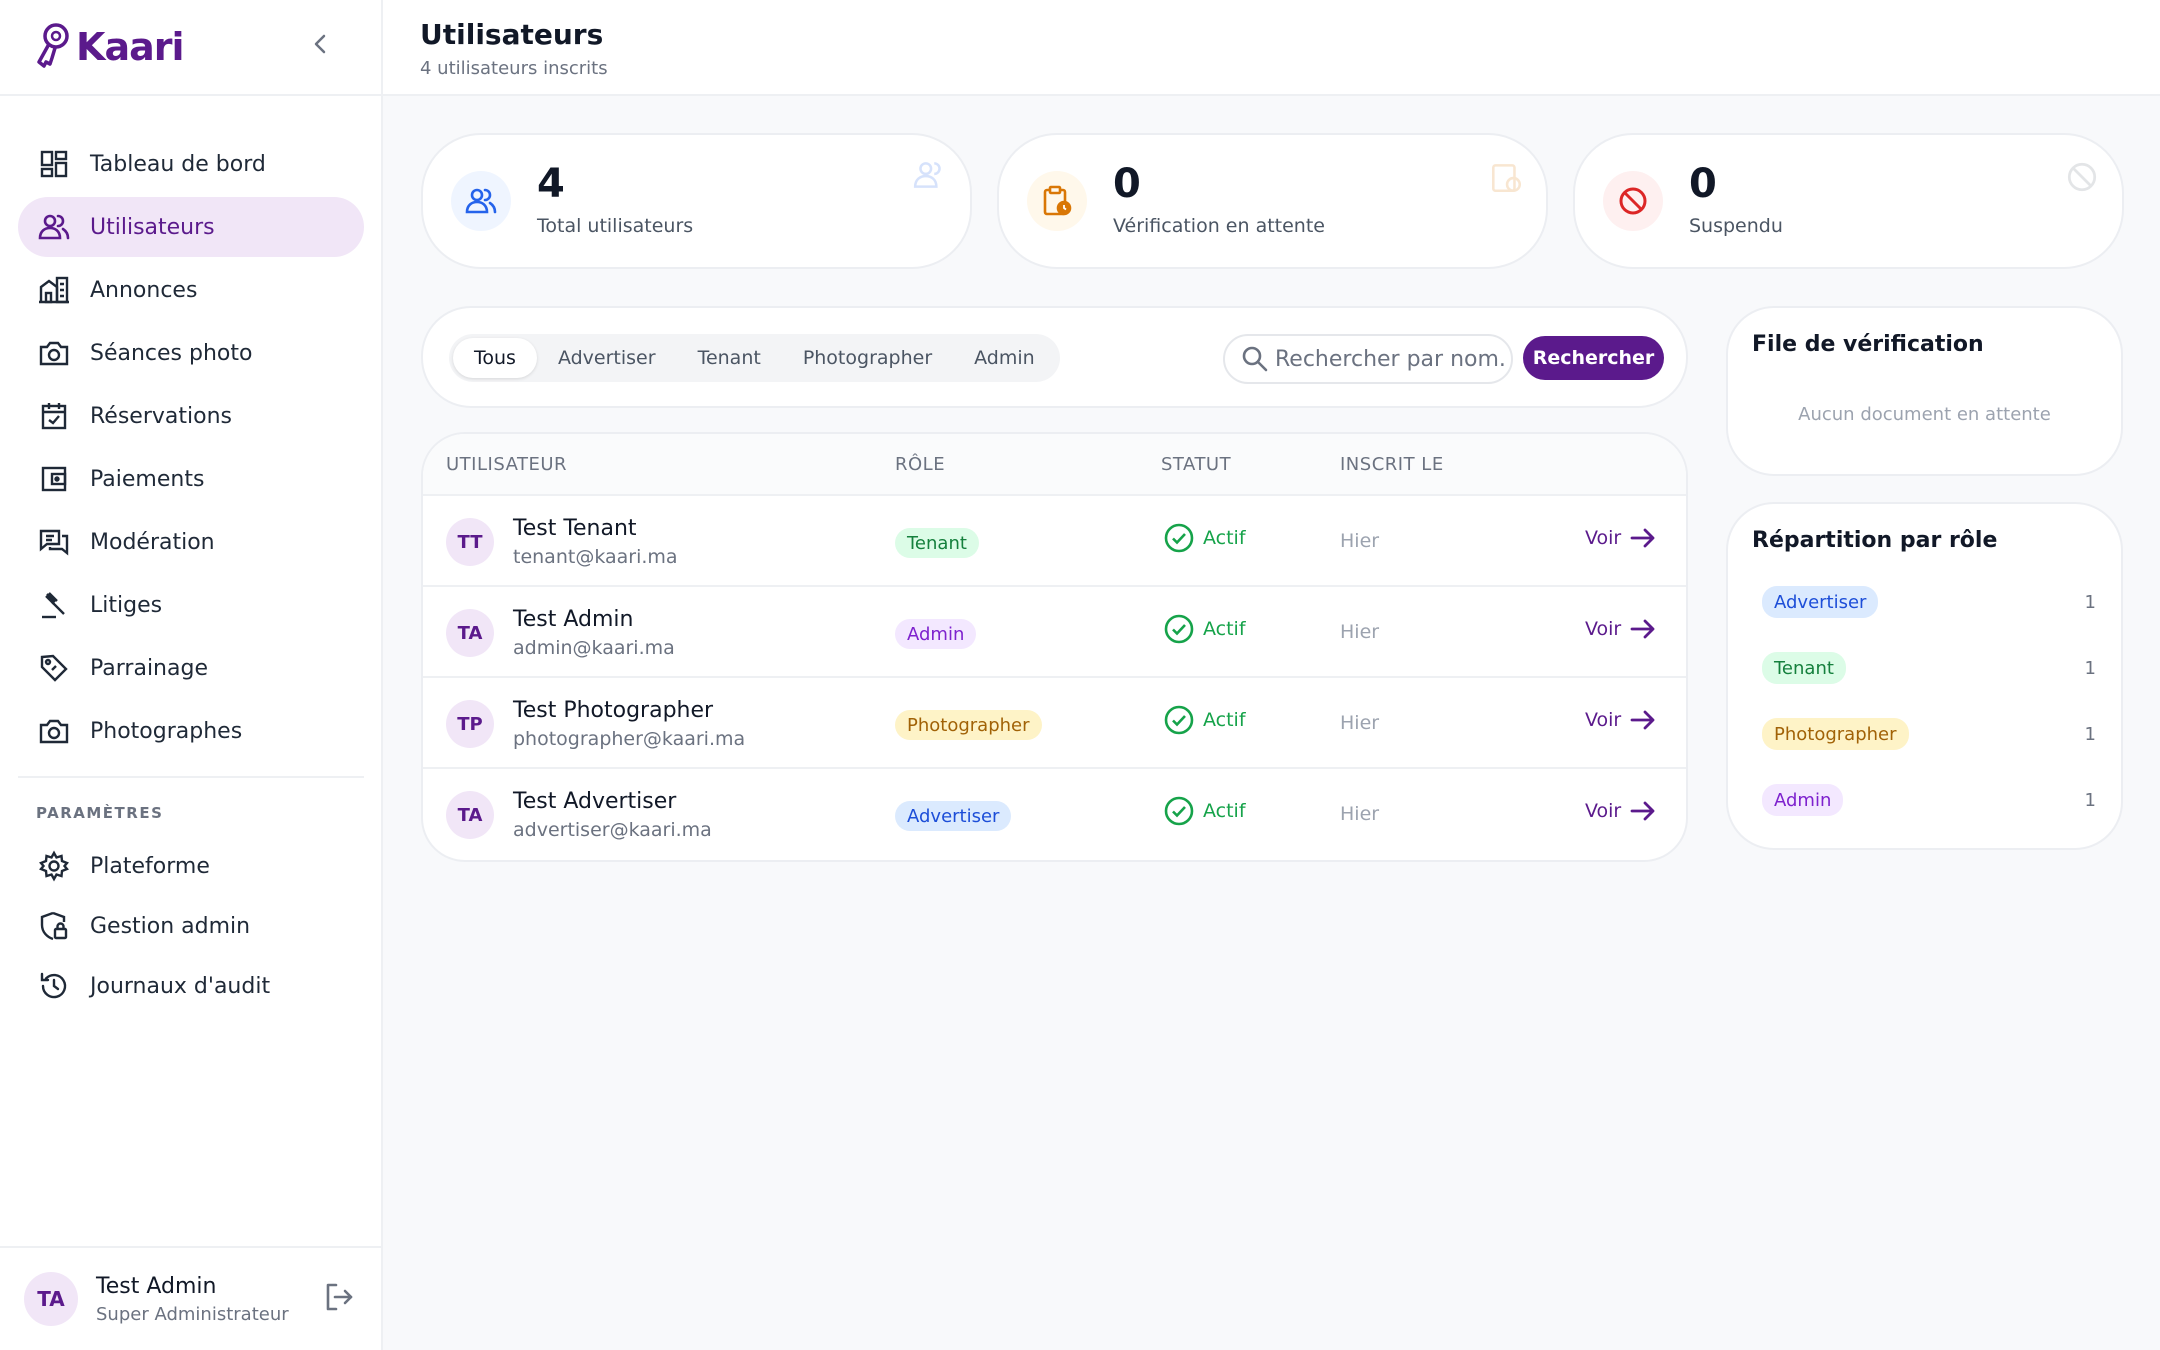 The width and height of the screenshot is (2160, 1350). Describe the element at coordinates (729, 358) in the screenshot. I see `tab-tenant: Tenant` at that location.